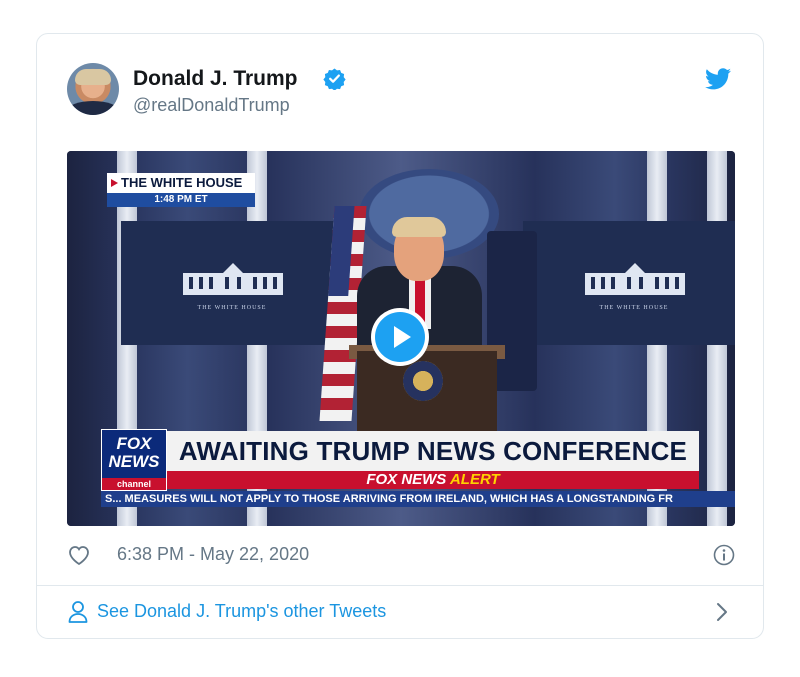  I want to click on alert-word: ALERT, so click(474, 479).